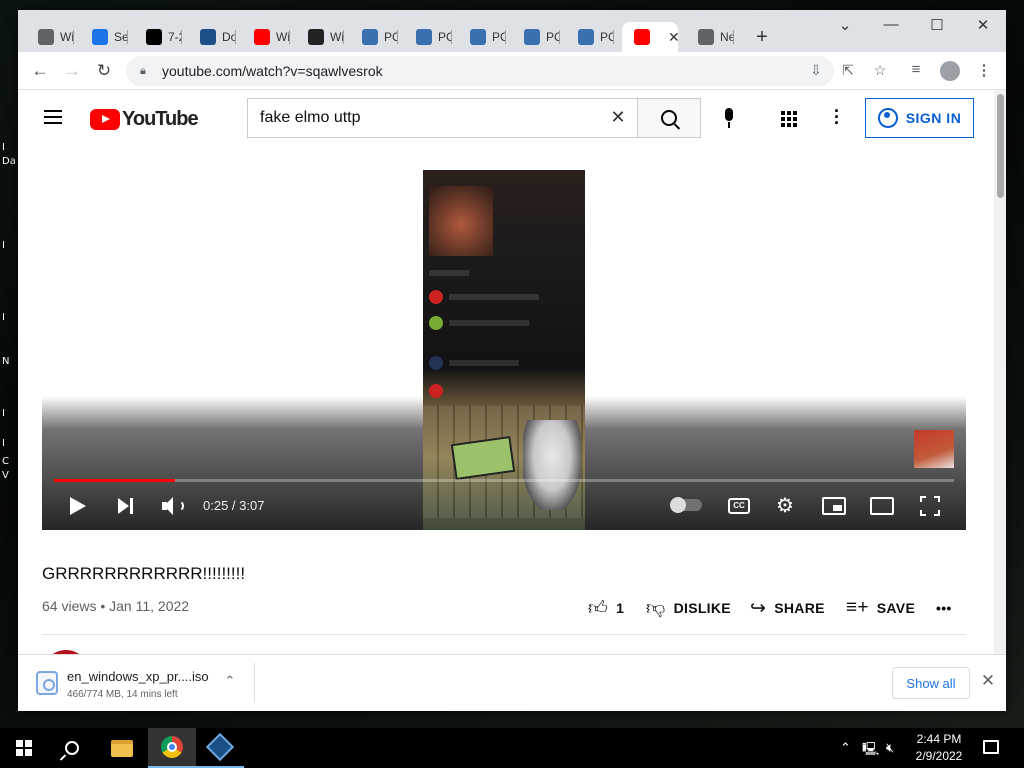 This screenshot has width=1024, height=768. Describe the element at coordinates (937, 25) in the screenshot. I see `maximize-button: ☐` at that location.